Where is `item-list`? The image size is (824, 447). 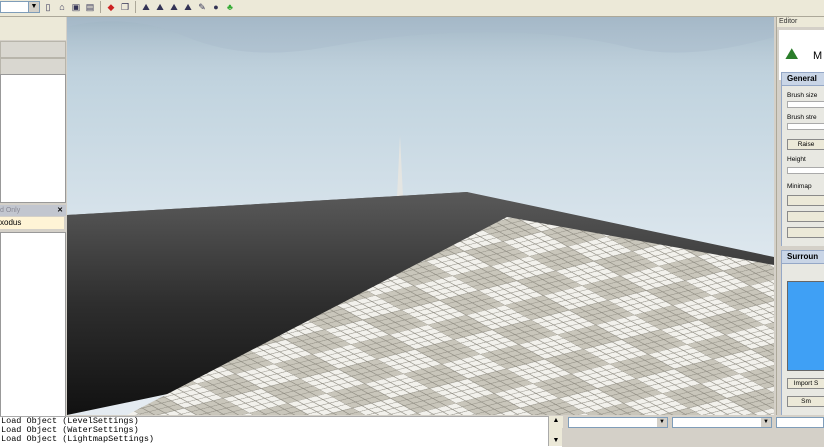 item-list is located at coordinates (33, 328).